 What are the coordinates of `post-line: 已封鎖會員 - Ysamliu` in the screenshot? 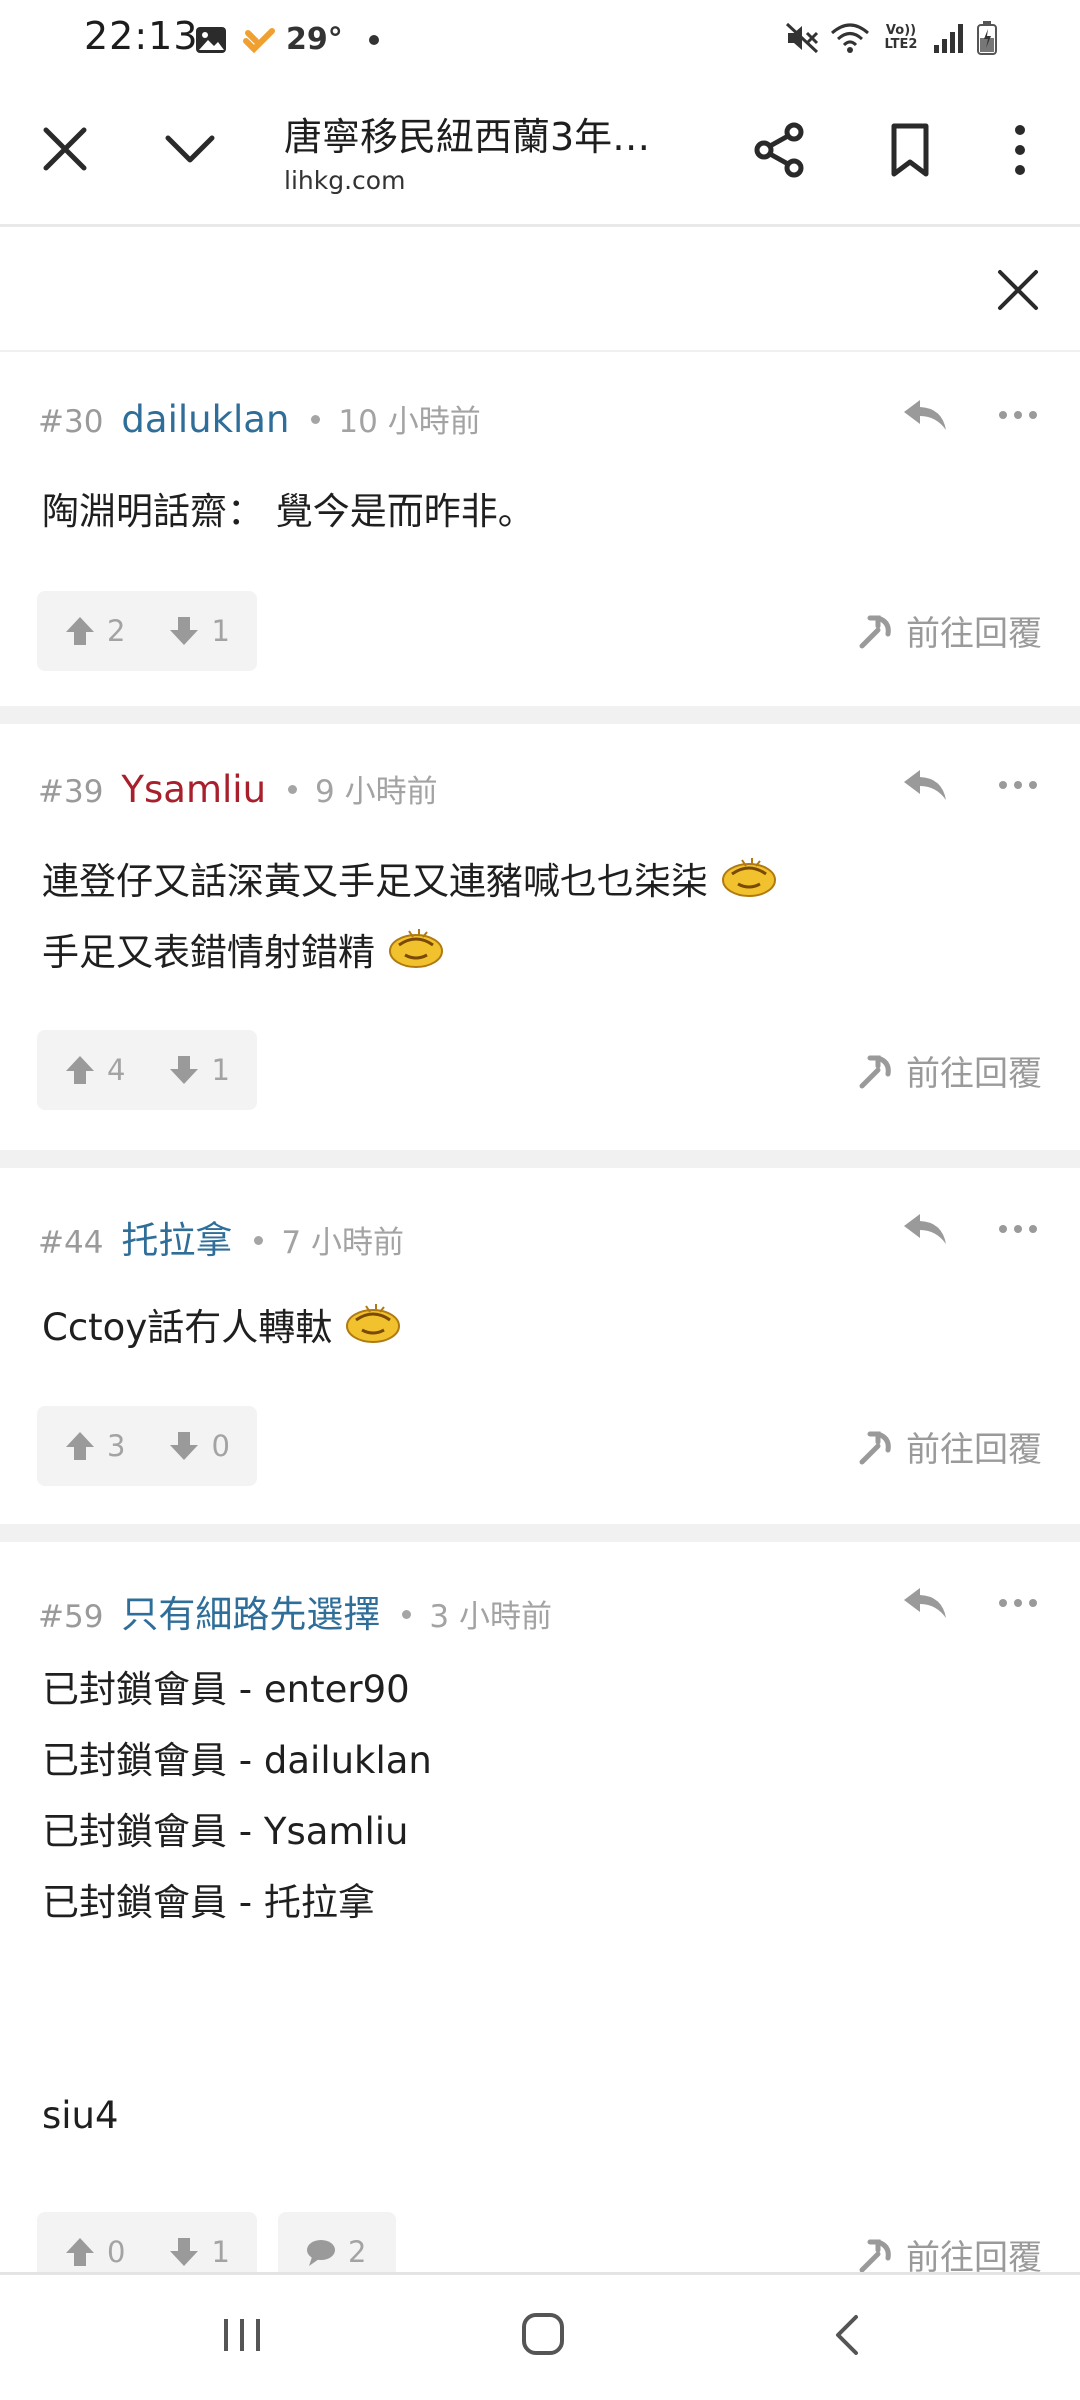 It's located at (225, 1831).